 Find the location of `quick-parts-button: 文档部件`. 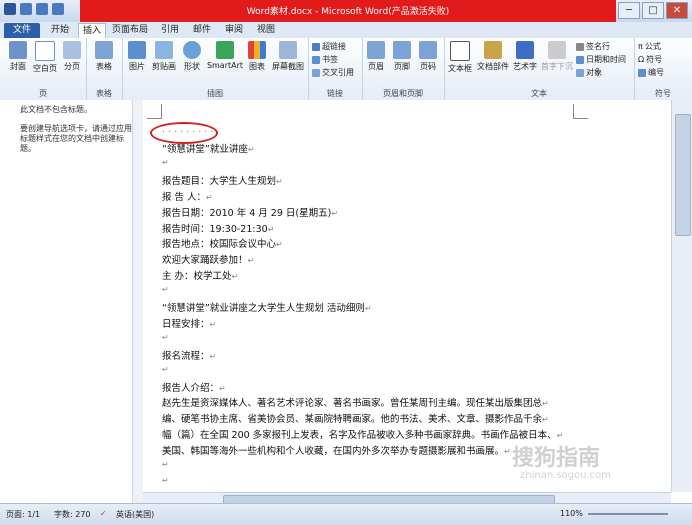

quick-parts-button: 文档部件 is located at coordinates (493, 56).